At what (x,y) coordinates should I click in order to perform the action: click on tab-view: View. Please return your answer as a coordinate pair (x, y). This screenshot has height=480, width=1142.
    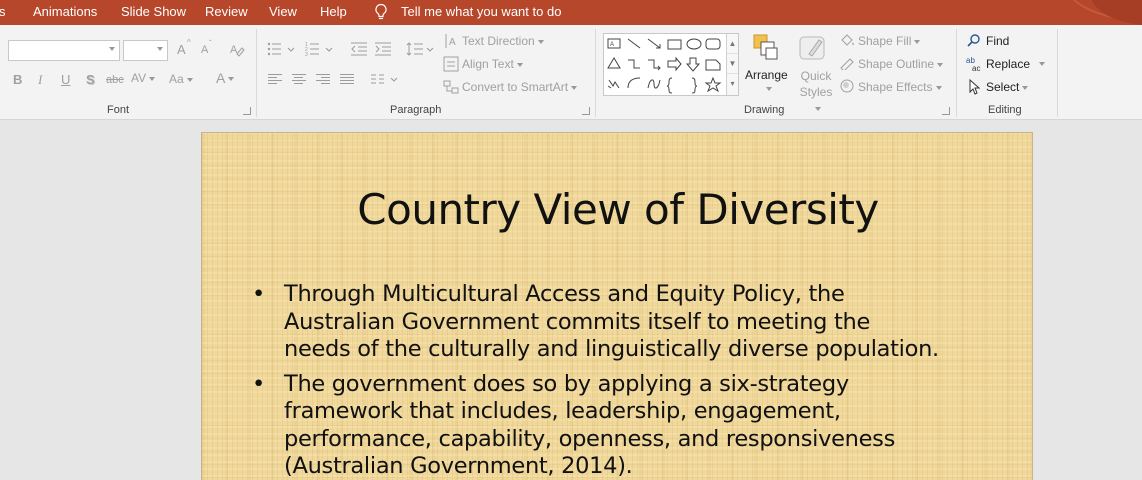
    Looking at the image, I should click on (283, 11).